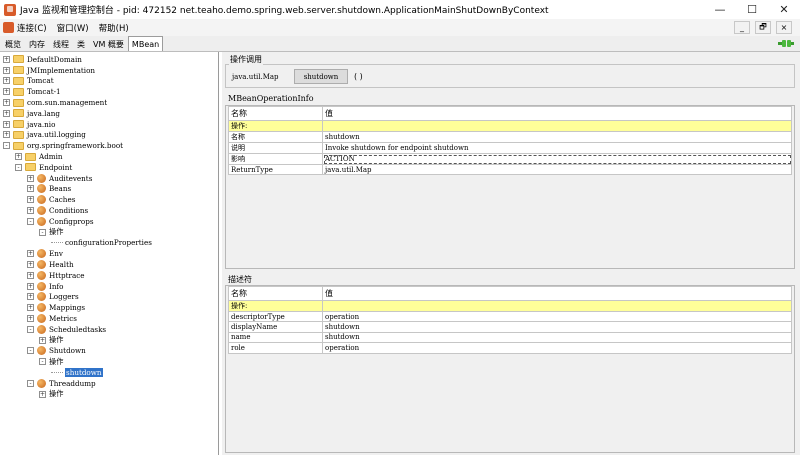 Image resolution: width=800 pixels, height=455 pixels. Describe the element at coordinates (275, 169) in the screenshot. I see `row-name-cell: ReturnType` at that location.